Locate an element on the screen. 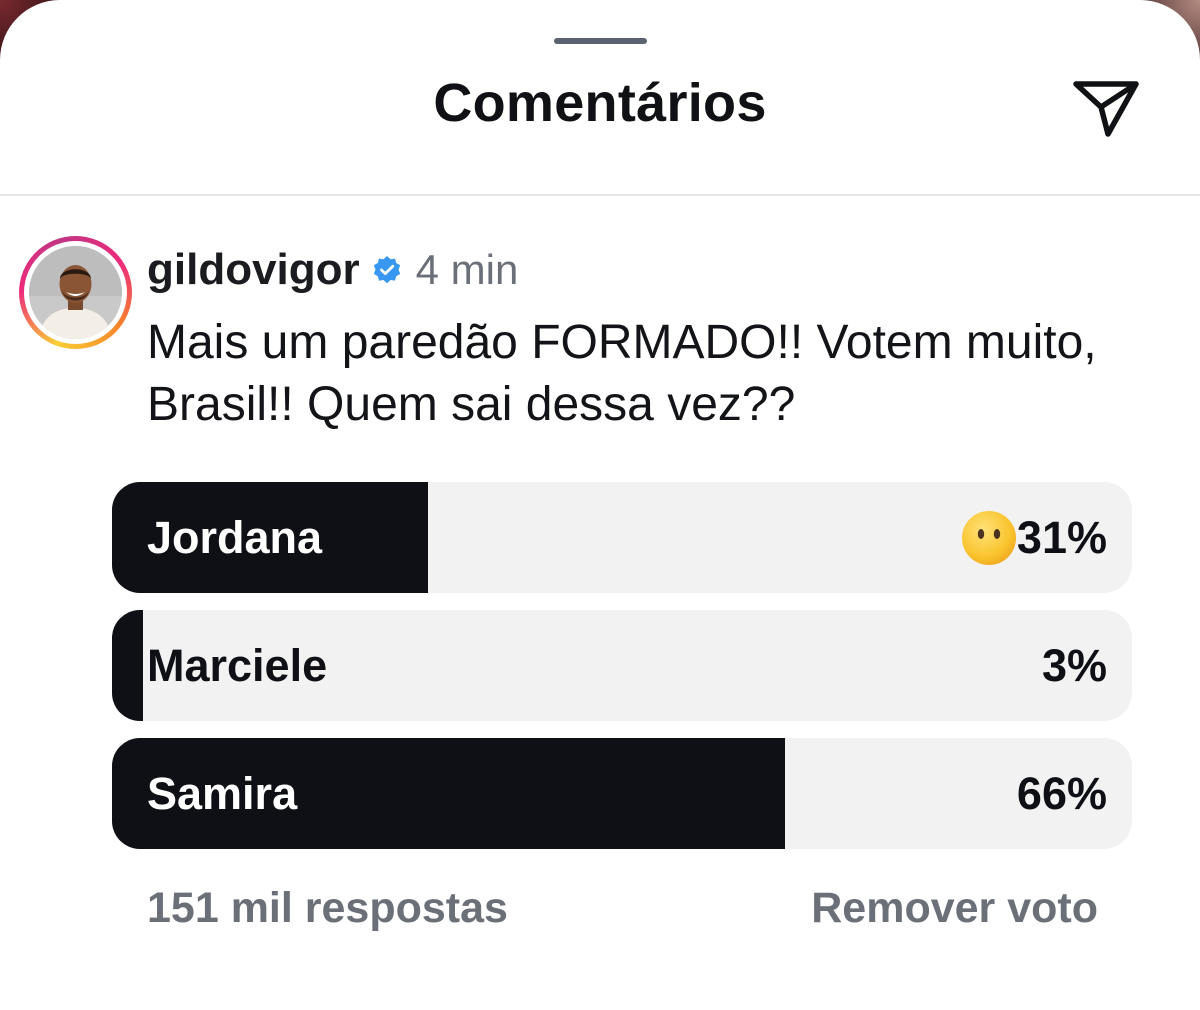 The image size is (1200, 1010). avatar-image is located at coordinates (75, 292).